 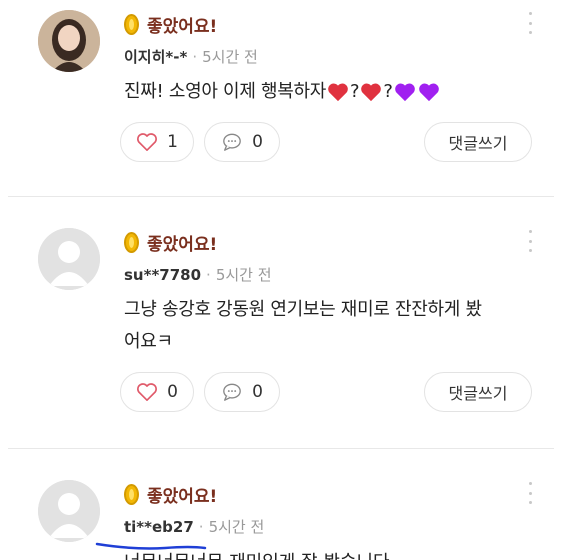 What do you see at coordinates (155, 56) in the screenshot?
I see `username: 이지히*-*` at bounding box center [155, 56].